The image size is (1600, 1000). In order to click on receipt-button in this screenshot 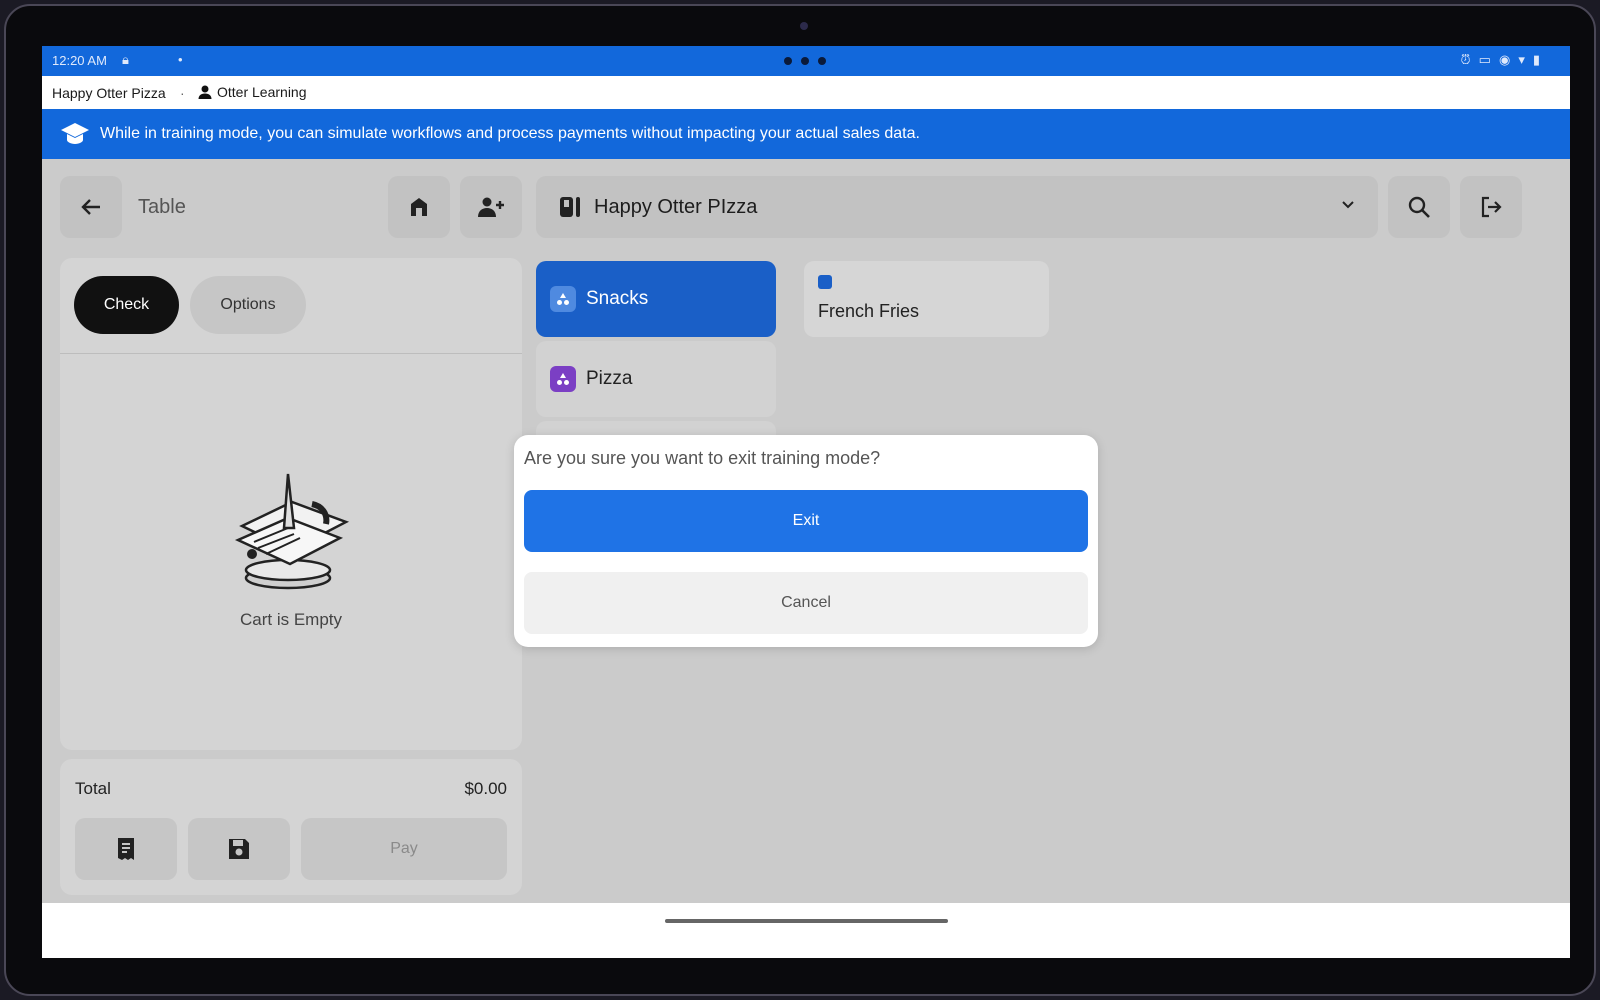, I will do `click(126, 849)`.